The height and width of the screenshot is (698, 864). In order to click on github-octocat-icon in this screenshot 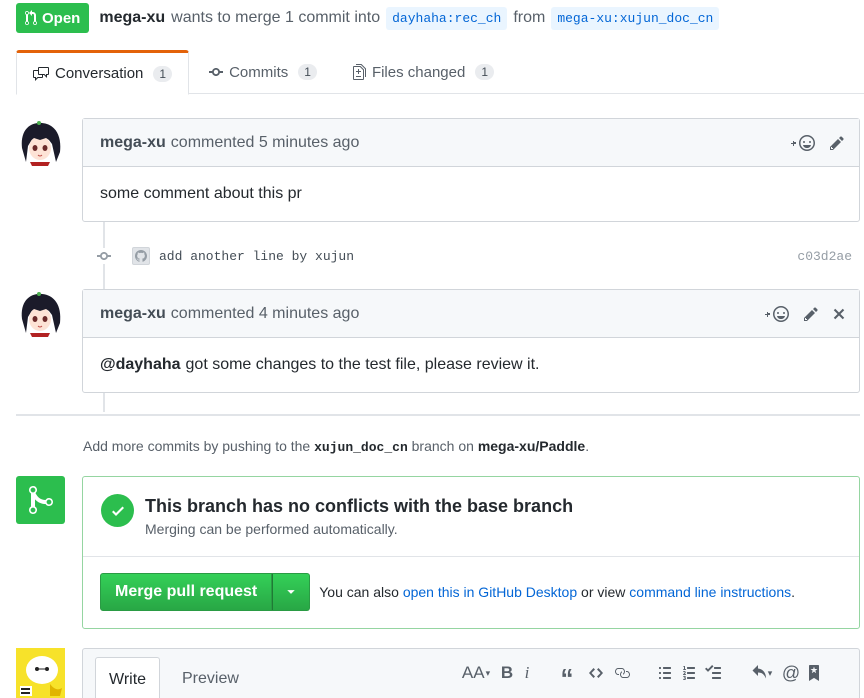, I will do `click(141, 256)`.